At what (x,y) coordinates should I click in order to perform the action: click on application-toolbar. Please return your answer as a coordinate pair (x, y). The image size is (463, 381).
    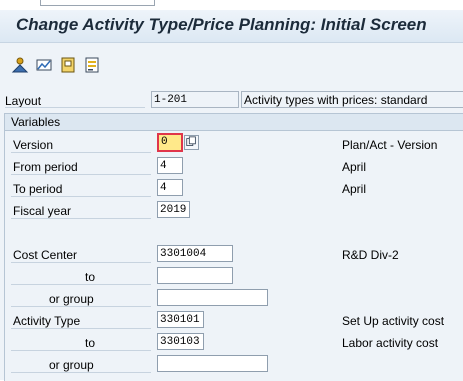
    Looking at the image, I should click on (231, 64).